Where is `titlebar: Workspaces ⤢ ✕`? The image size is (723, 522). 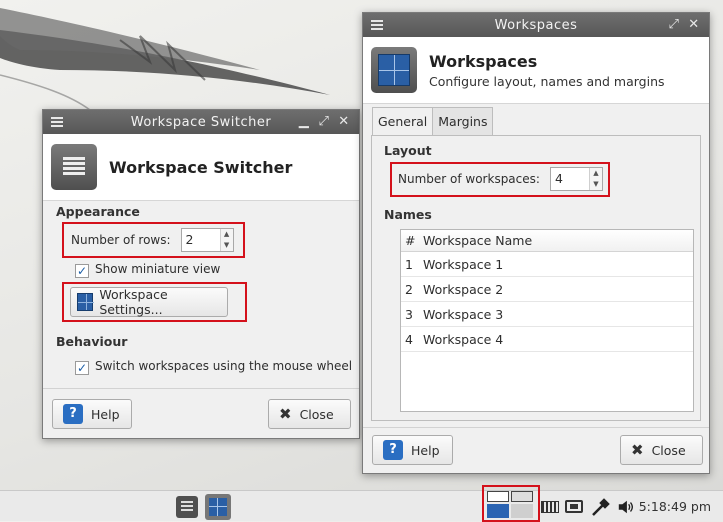 titlebar: Workspaces ⤢ ✕ is located at coordinates (536, 25).